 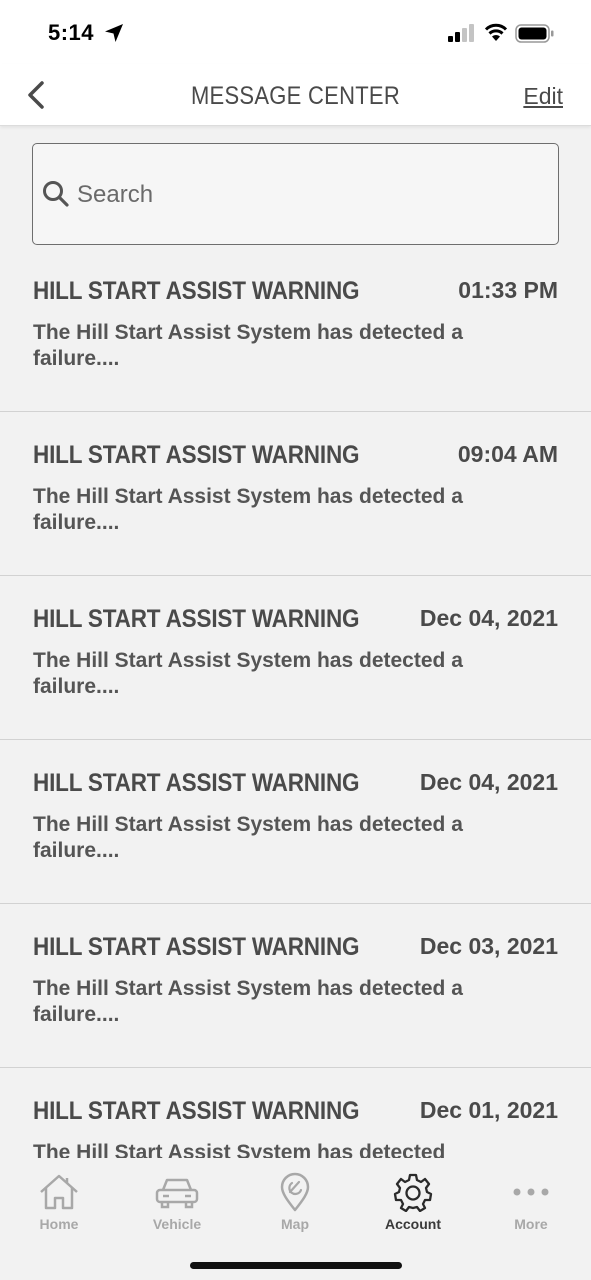 I want to click on tab-home: Home, so click(x=59, y=1202).